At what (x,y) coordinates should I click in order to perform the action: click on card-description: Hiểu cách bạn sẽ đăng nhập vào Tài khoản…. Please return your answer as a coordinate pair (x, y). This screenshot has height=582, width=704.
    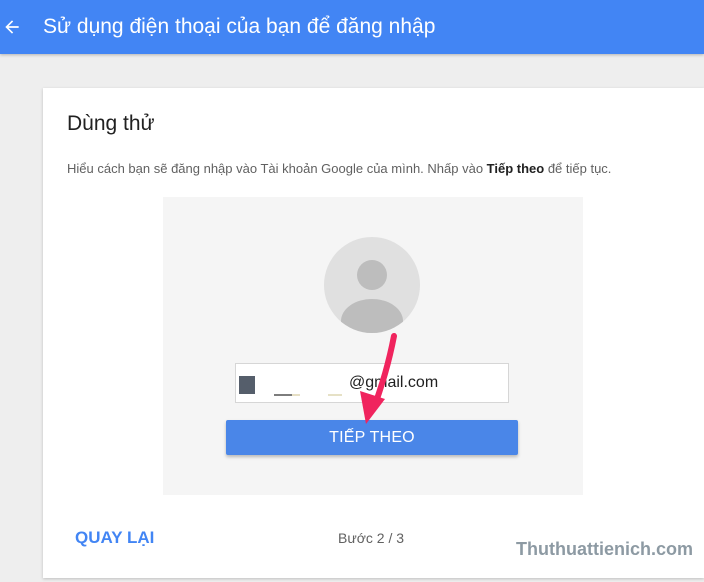
    Looking at the image, I should click on (377, 169).